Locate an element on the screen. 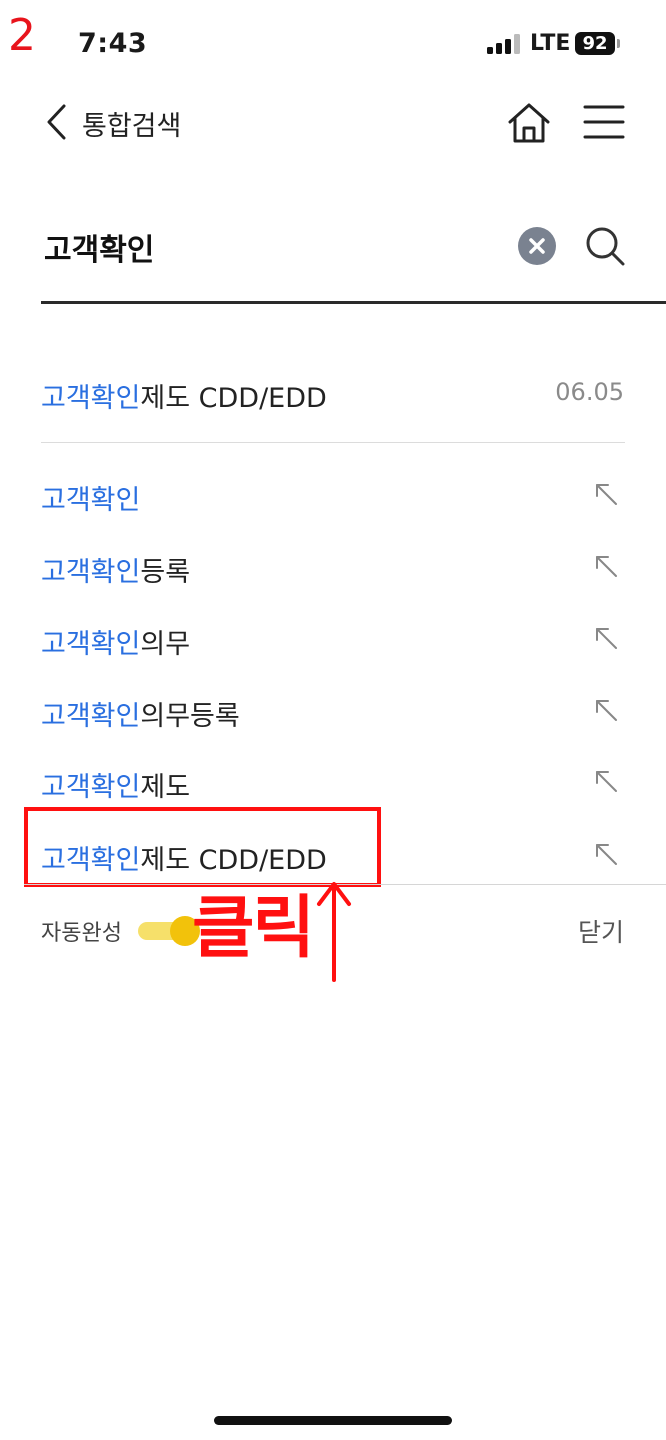 The height and width of the screenshot is (1440, 666). suggestion-rest: 등록 is located at coordinates (165, 572).